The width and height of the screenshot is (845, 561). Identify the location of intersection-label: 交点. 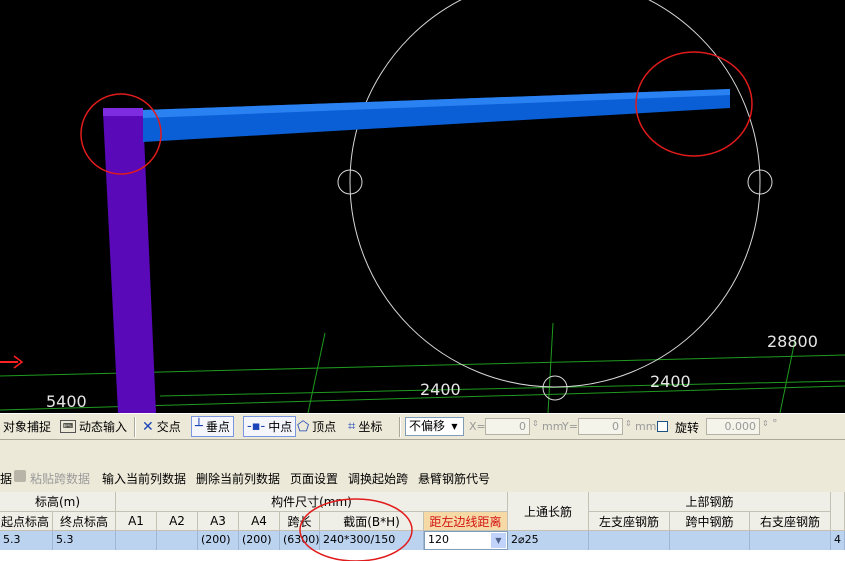
(168, 427).